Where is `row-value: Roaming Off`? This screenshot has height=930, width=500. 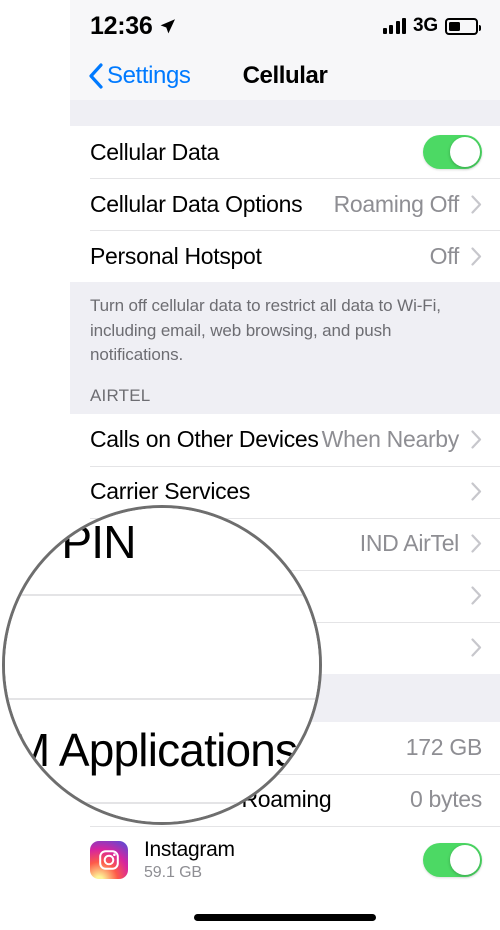
row-value: Roaming Off is located at coordinates (396, 203).